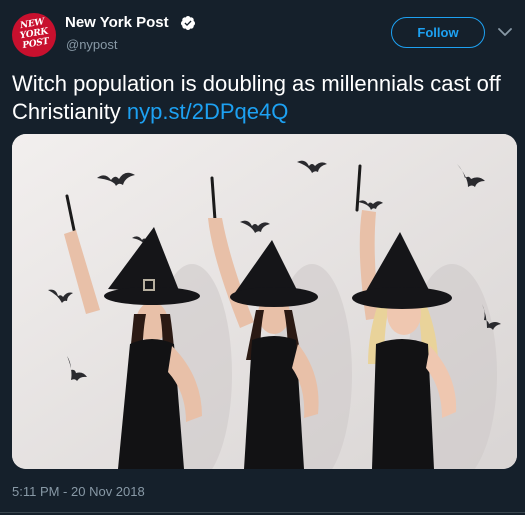 The height and width of the screenshot is (515, 525). What do you see at coordinates (78, 492) in the screenshot?
I see `tweet-timestamp: 5:11 PM - 20 Nov 2018` at bounding box center [78, 492].